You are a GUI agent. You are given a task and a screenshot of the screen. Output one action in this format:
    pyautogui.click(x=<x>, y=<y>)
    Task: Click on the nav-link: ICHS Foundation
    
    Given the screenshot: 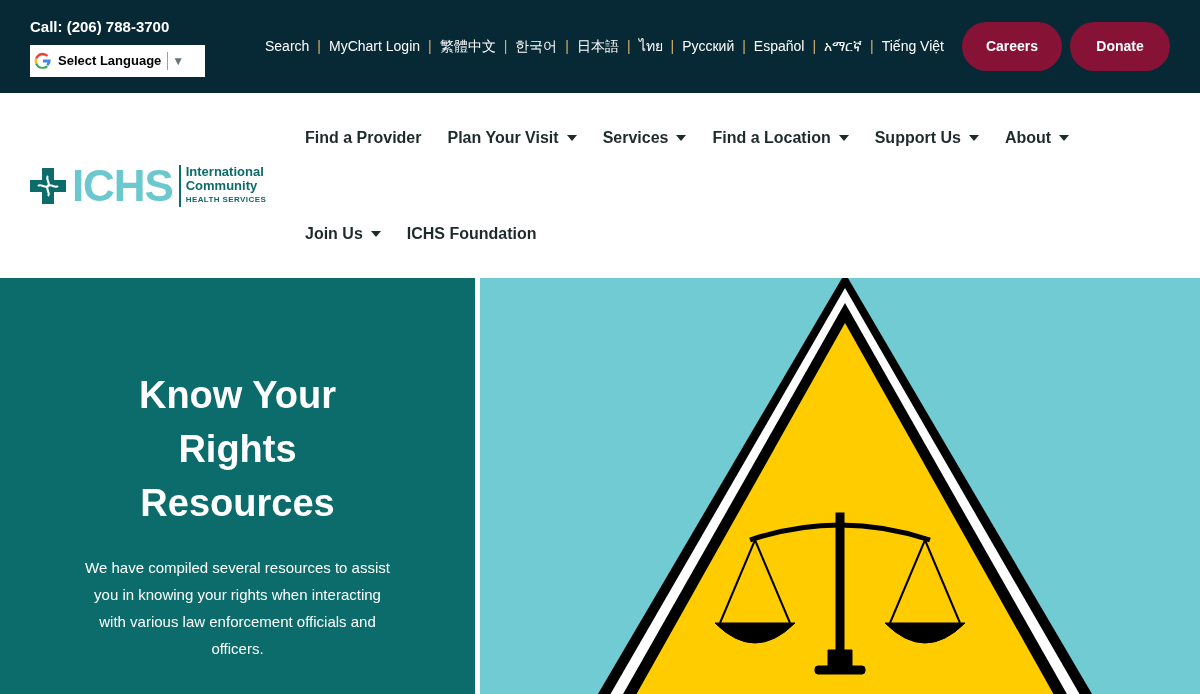 What is the action you would take?
    pyautogui.click(x=471, y=233)
    